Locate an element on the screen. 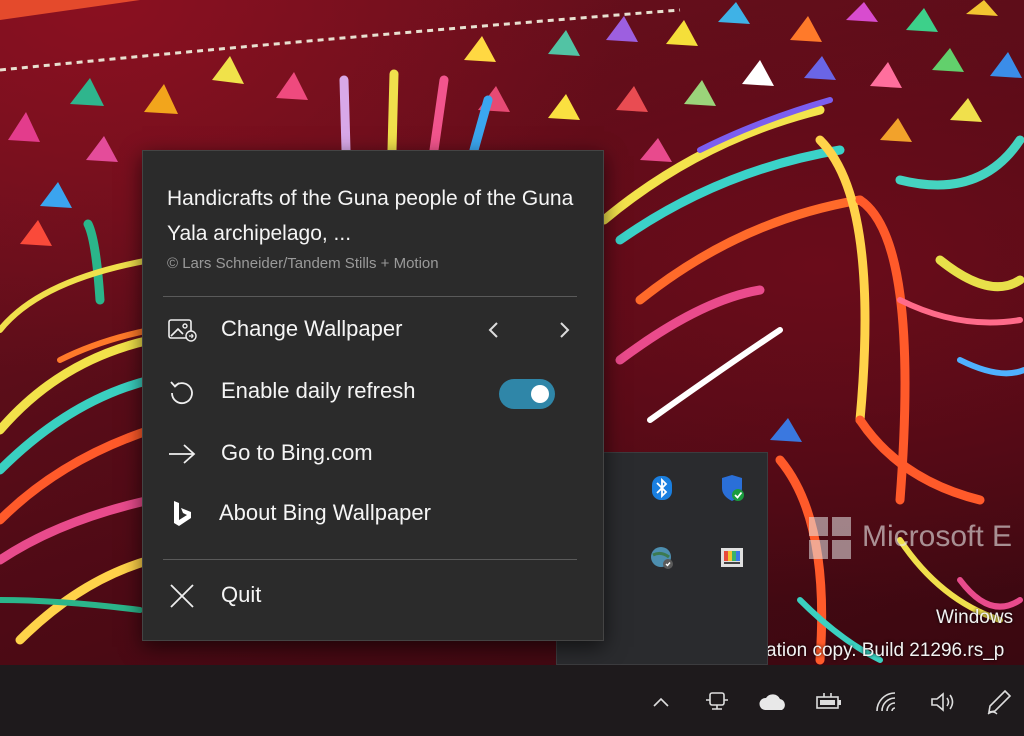 This screenshot has height=736, width=1024. onedrive-cloud-icon is located at coordinates (773, 702).